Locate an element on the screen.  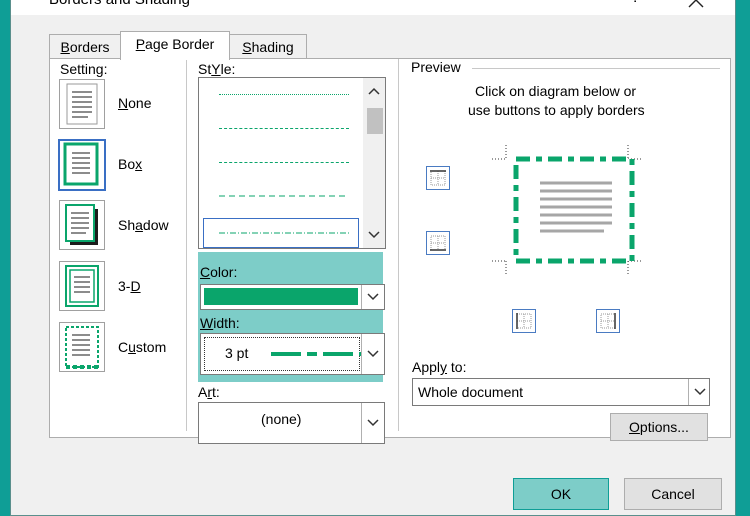
border-left-icon is located at coordinates (524, 321).